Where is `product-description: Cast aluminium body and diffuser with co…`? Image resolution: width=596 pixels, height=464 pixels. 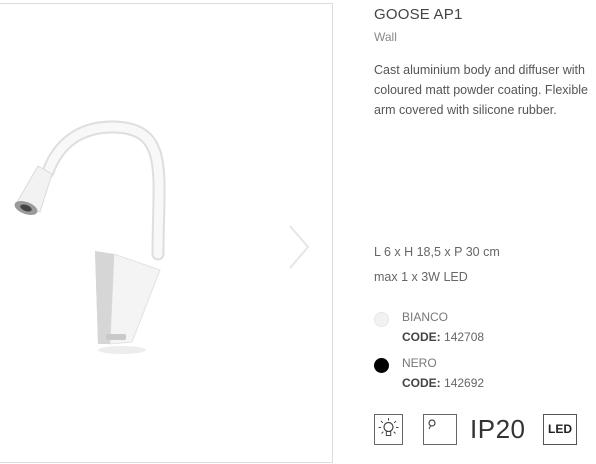 product-description: Cast aluminium body and diffuser with co… is located at coordinates (481, 90).